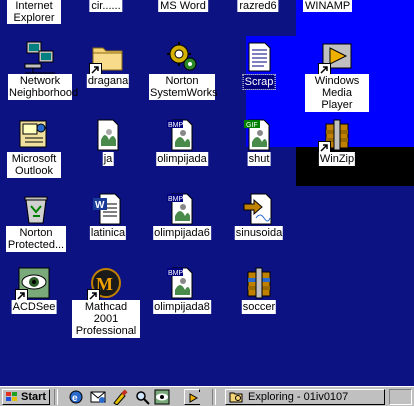  What do you see at coordinates (182, 57) in the screenshot?
I see `gear-tools-icon` at bounding box center [182, 57].